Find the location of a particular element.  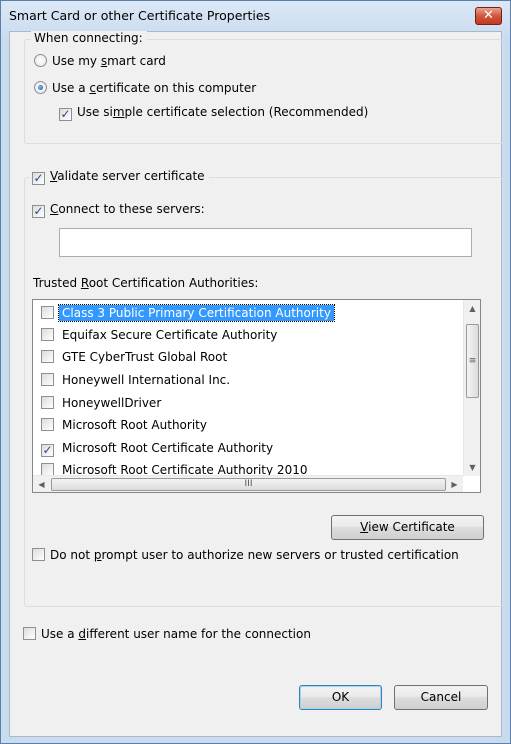

scroll-left-icon: ◀ is located at coordinates (41, 484).